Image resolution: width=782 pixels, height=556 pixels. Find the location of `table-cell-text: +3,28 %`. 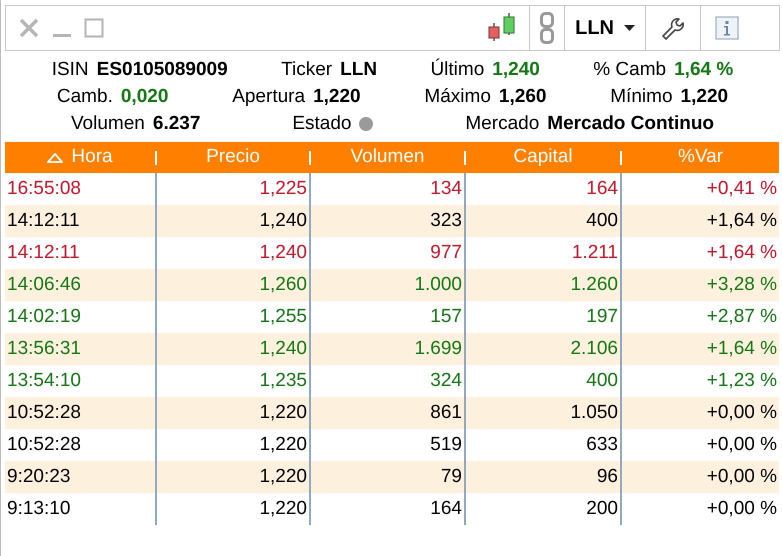

table-cell-text: +3,28 % is located at coordinates (741, 284).